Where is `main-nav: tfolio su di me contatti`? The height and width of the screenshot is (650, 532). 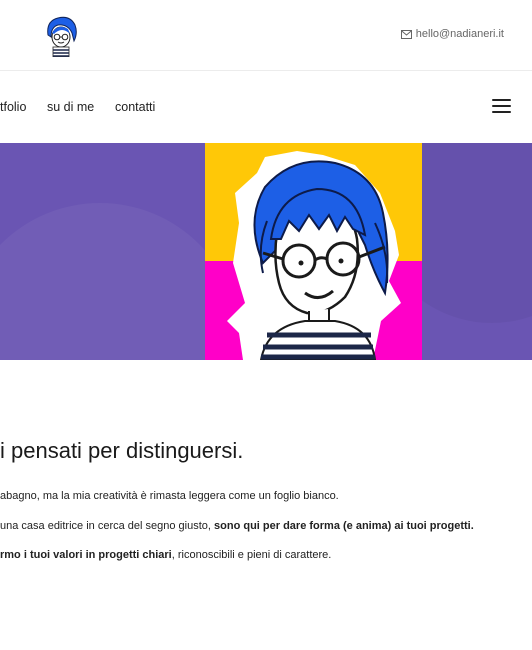 main-nav: tfolio su di me contatti is located at coordinates (266, 107).